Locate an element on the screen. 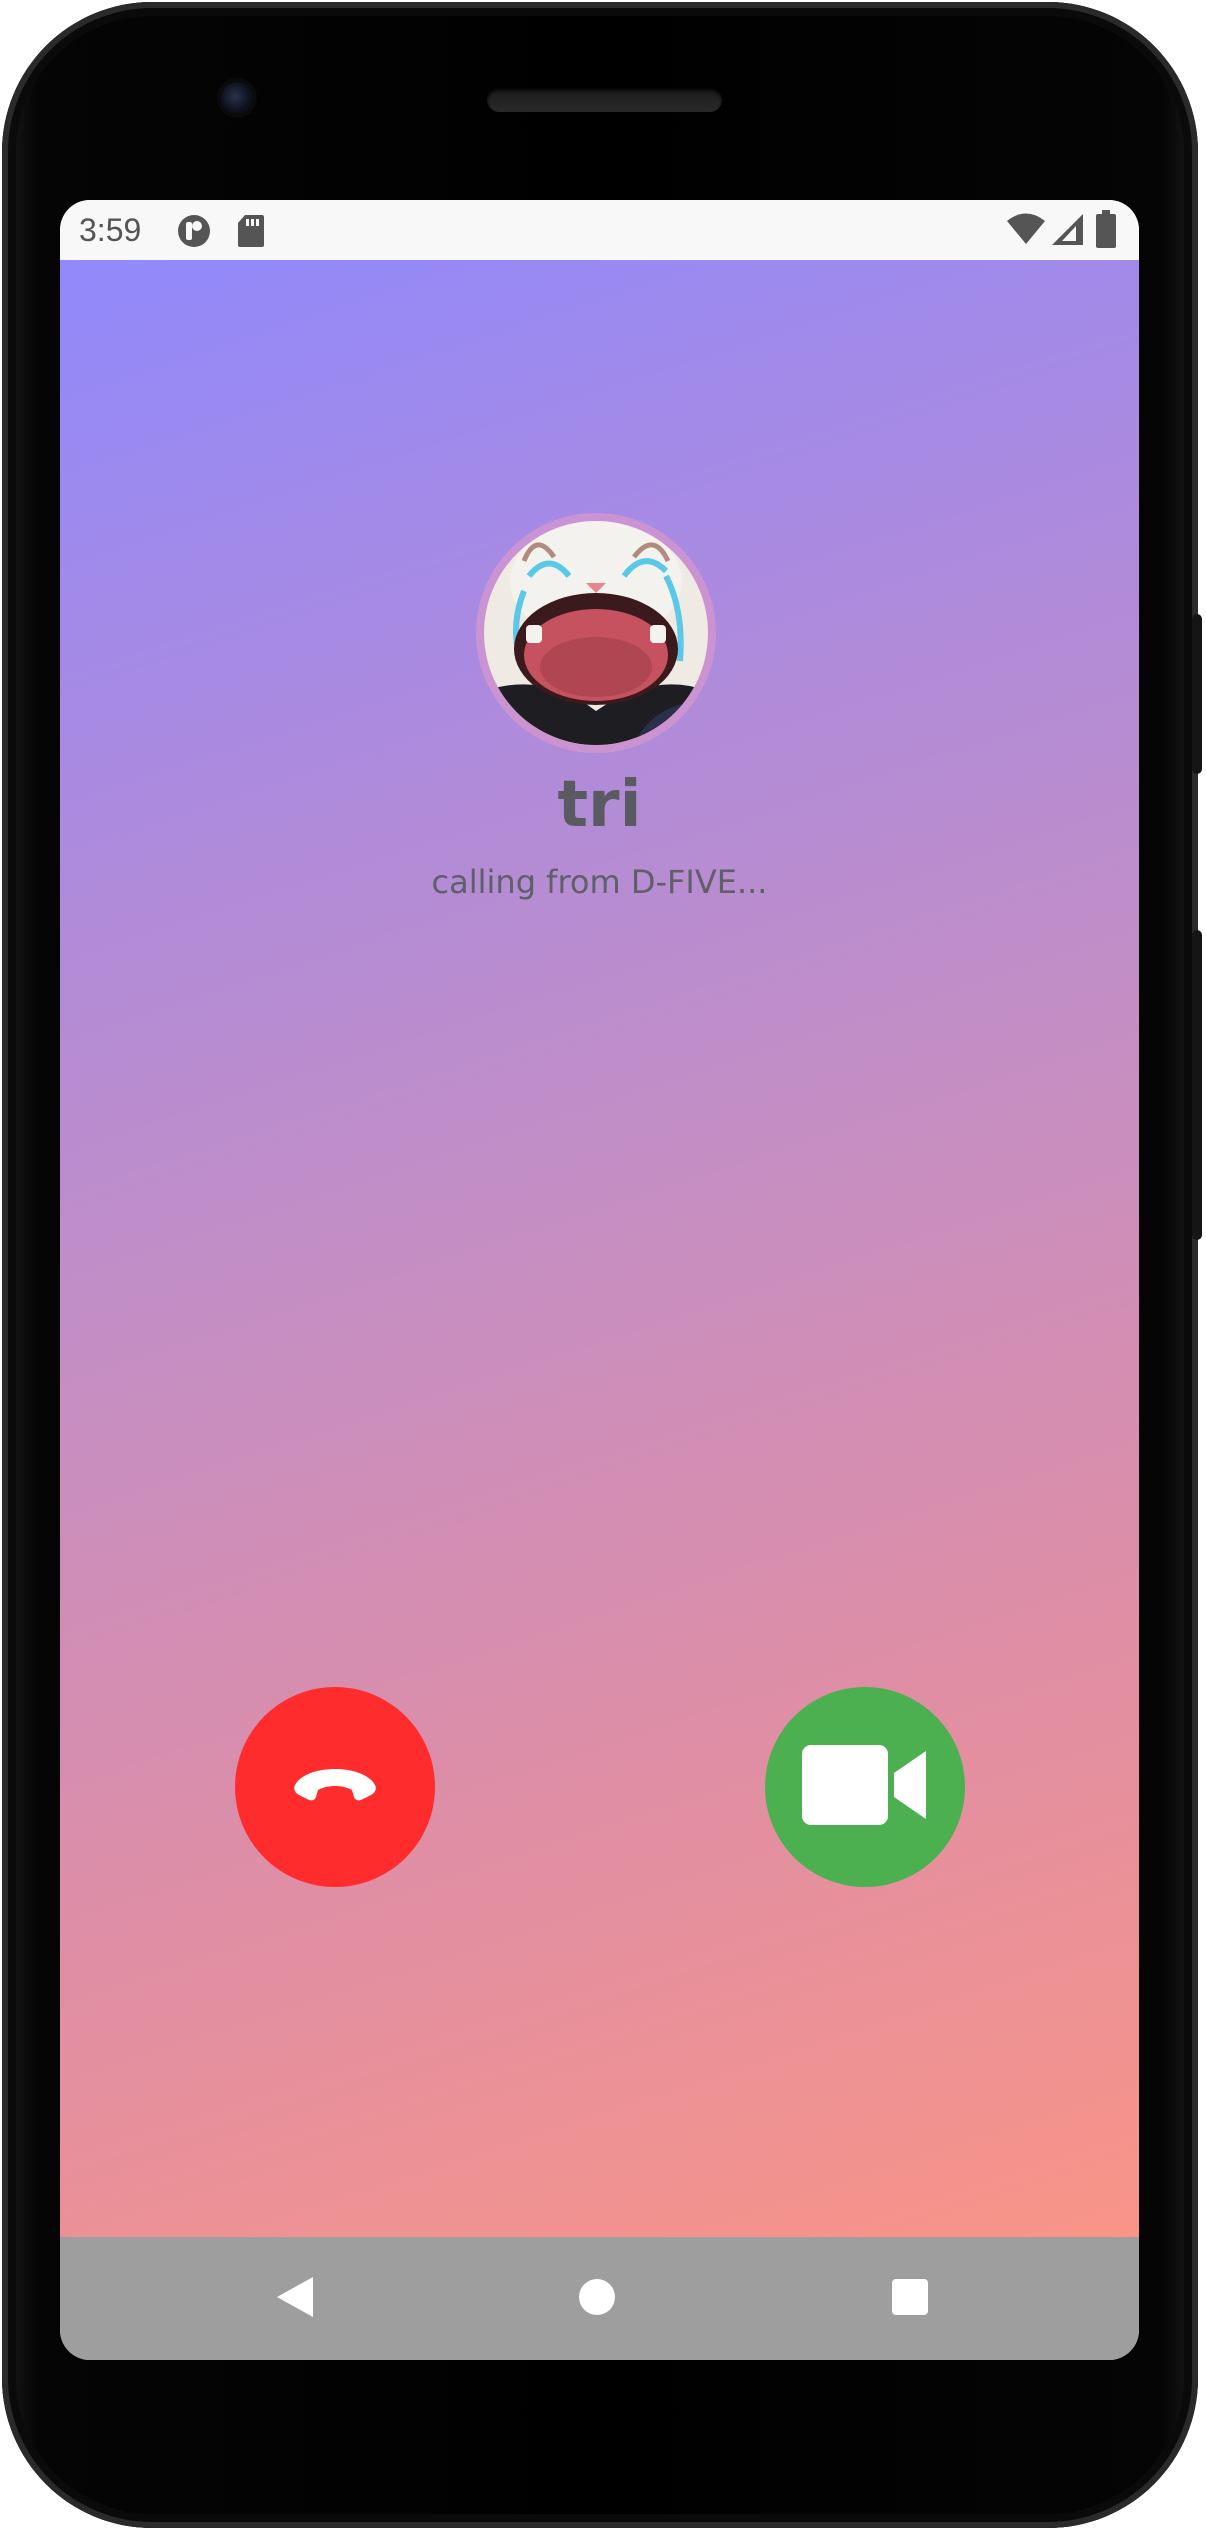 This screenshot has width=1206, height=2533. status-time: 3:59 is located at coordinates (110, 230).